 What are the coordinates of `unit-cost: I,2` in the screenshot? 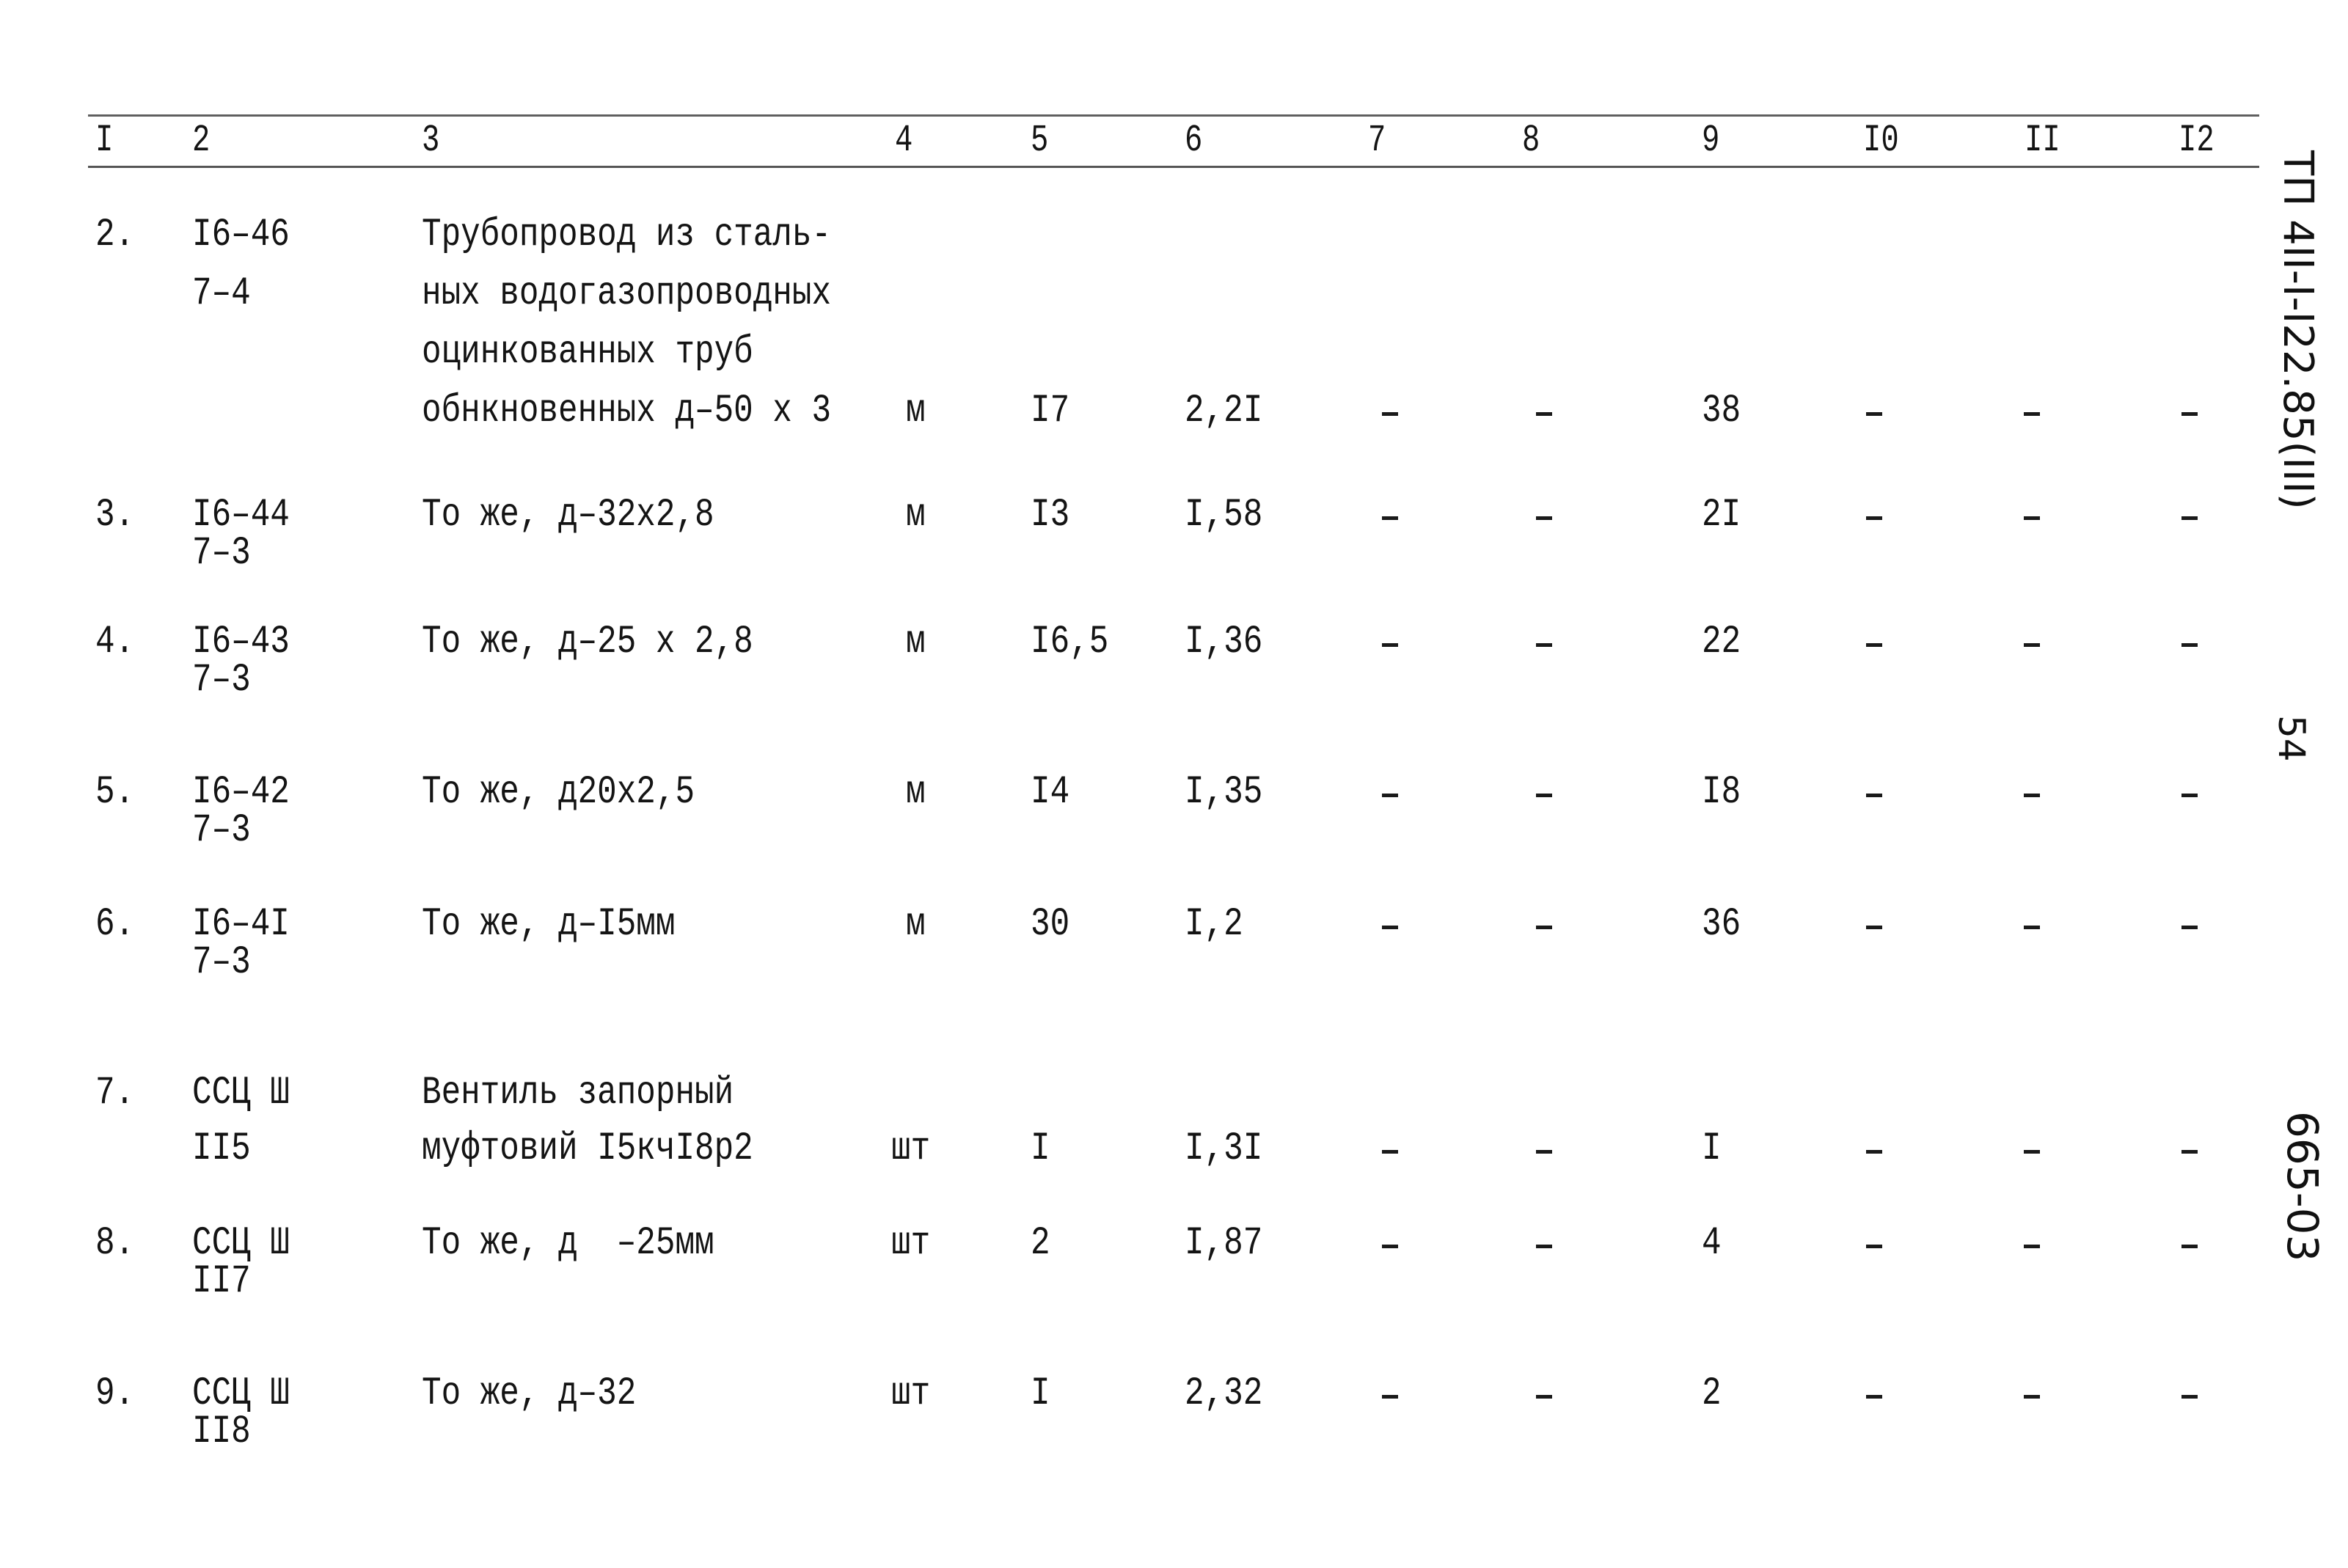 It's located at (1214, 924).